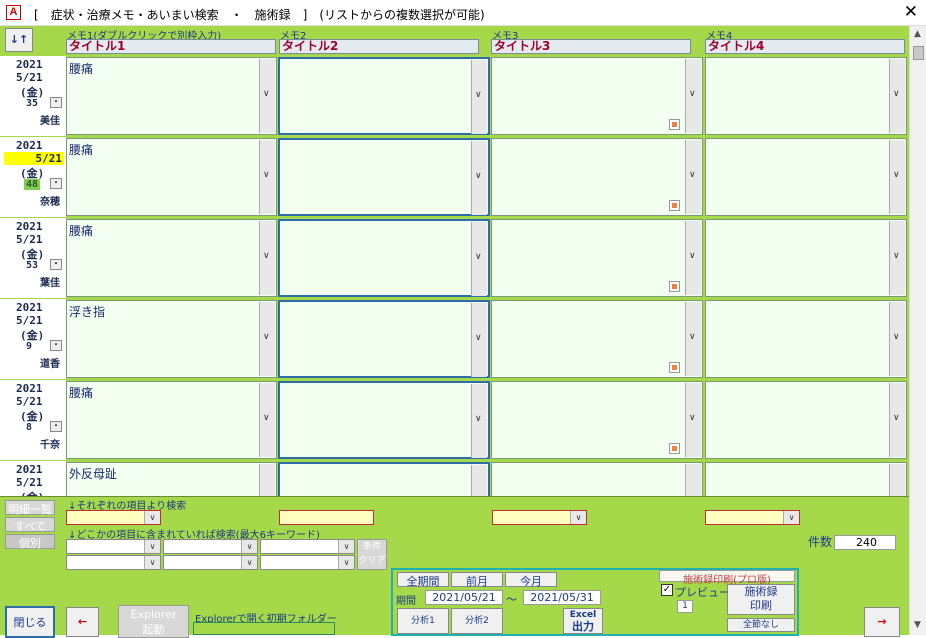 This screenshot has height=638, width=926. I want to click on memo3-search-dropdown: ∨, so click(539, 517).